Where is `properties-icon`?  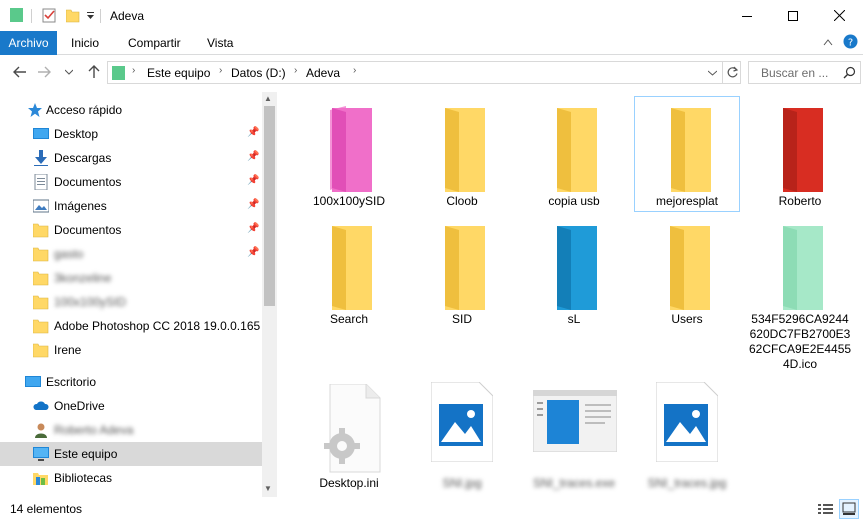
properties-icon is located at coordinates (49, 15).